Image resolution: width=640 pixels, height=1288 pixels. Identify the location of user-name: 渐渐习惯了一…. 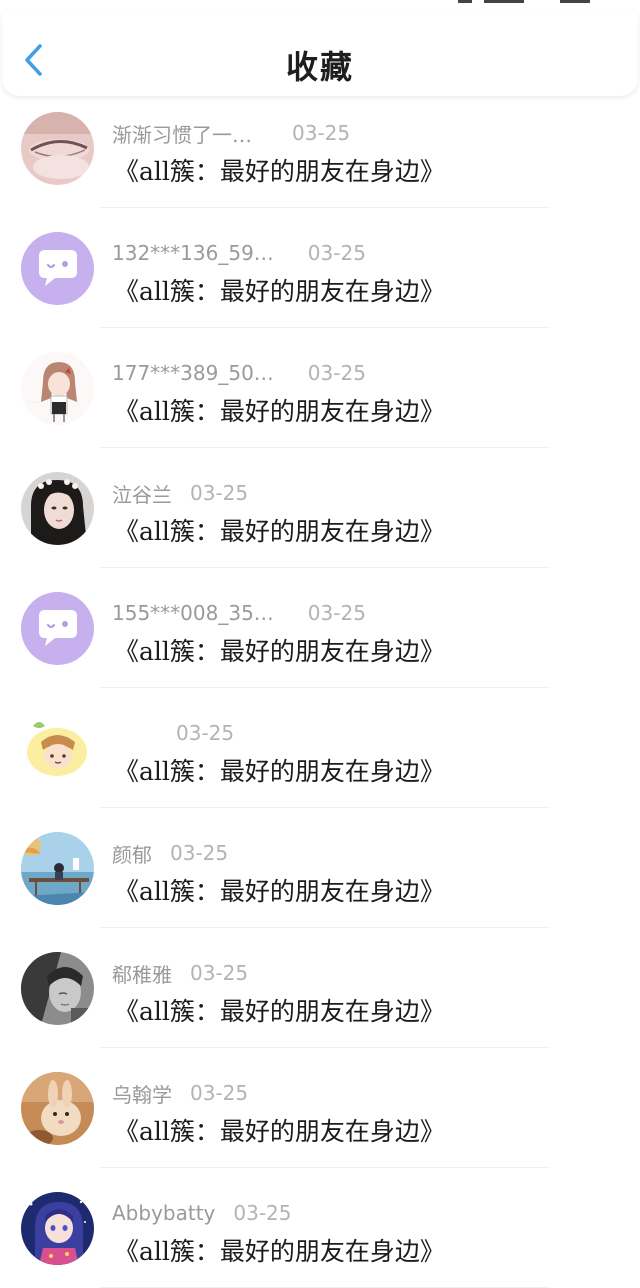
(182, 134).